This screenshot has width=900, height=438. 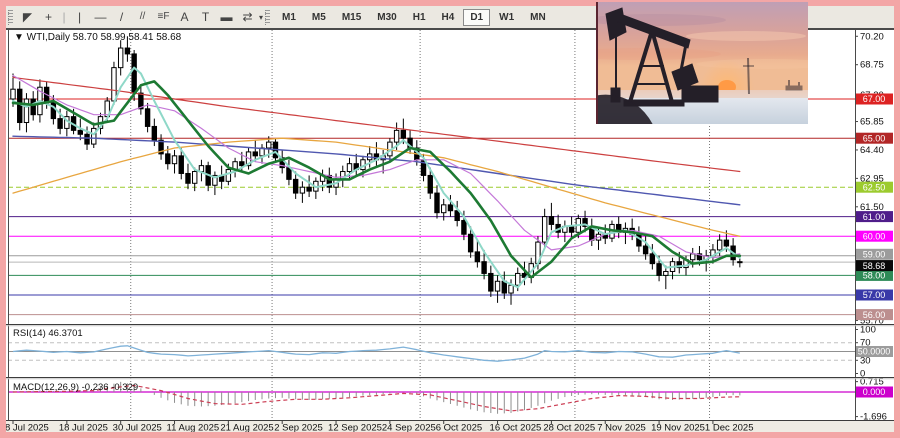 I want to click on label-tool-icon: T, so click(x=205, y=17).